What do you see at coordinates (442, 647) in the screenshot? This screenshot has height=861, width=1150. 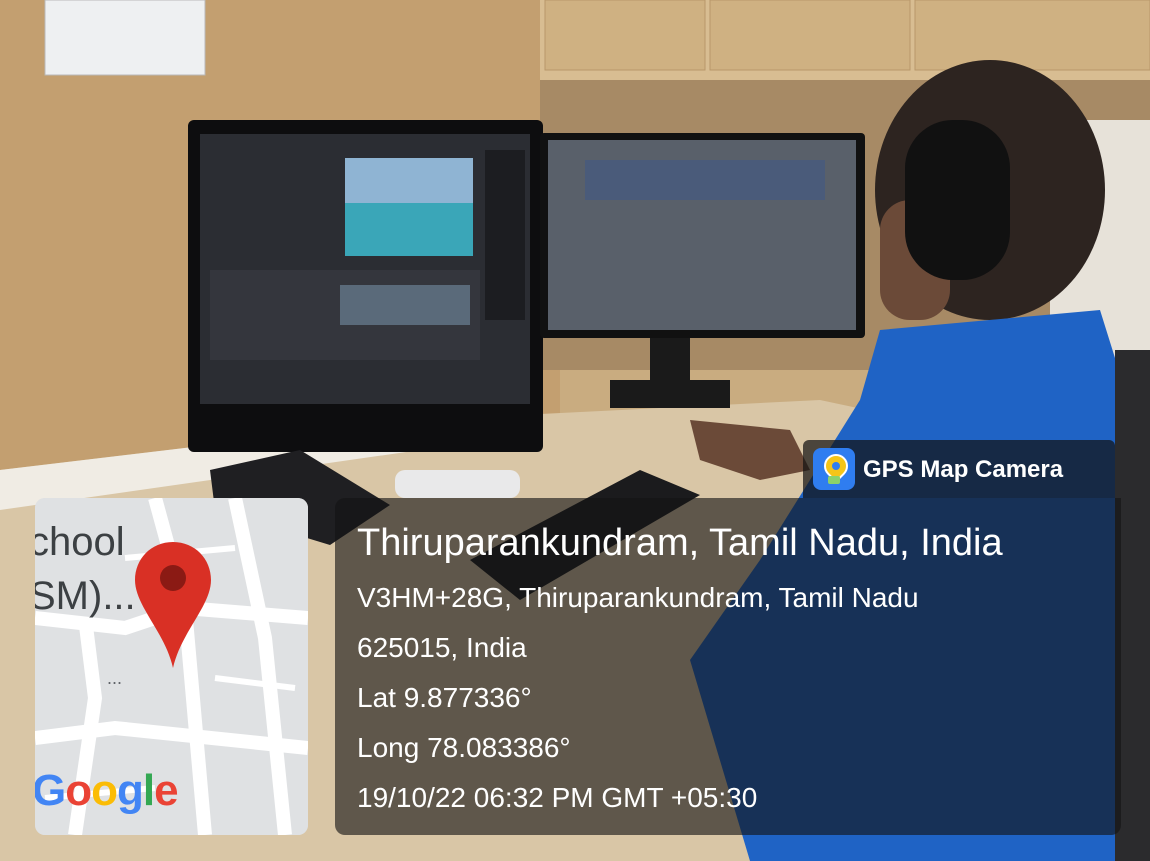 I see `address-line-2: 625015, India` at bounding box center [442, 647].